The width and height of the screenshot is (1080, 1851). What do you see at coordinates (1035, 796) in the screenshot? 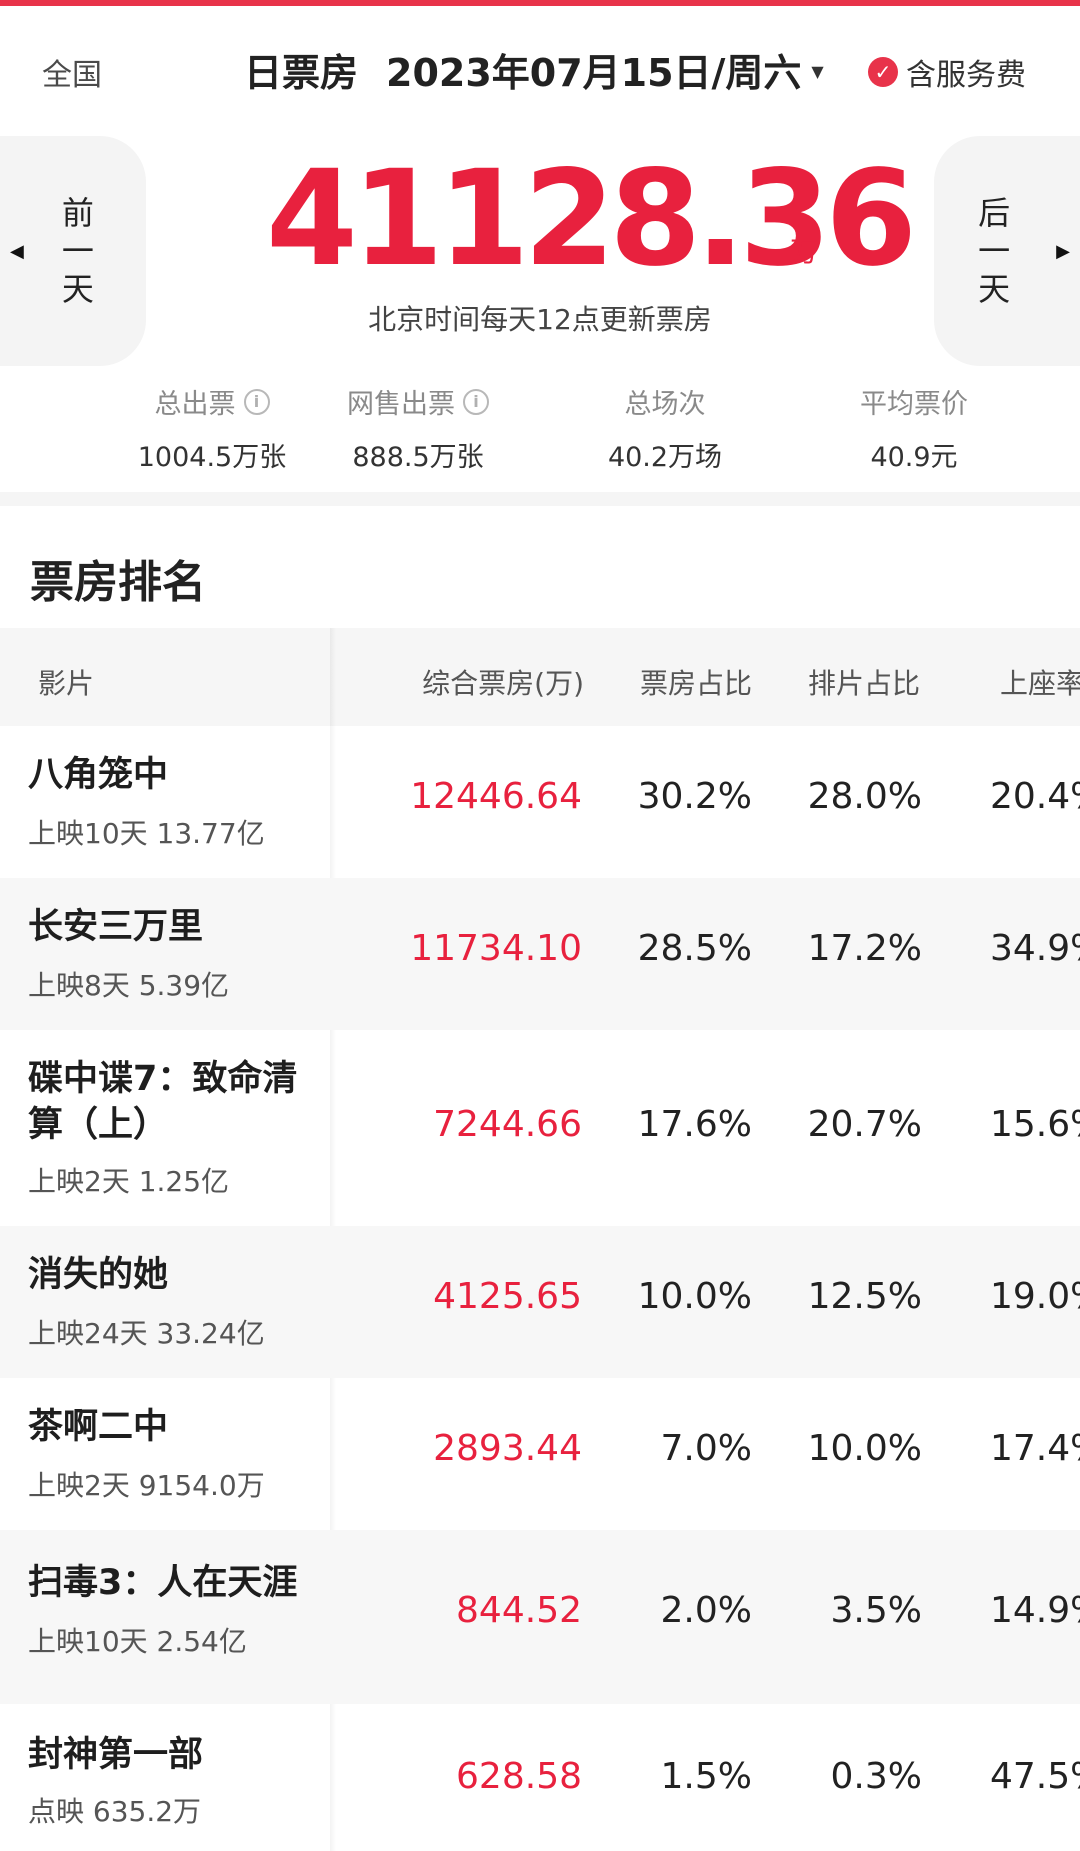
I see `film-occupancy: 20.4%` at bounding box center [1035, 796].